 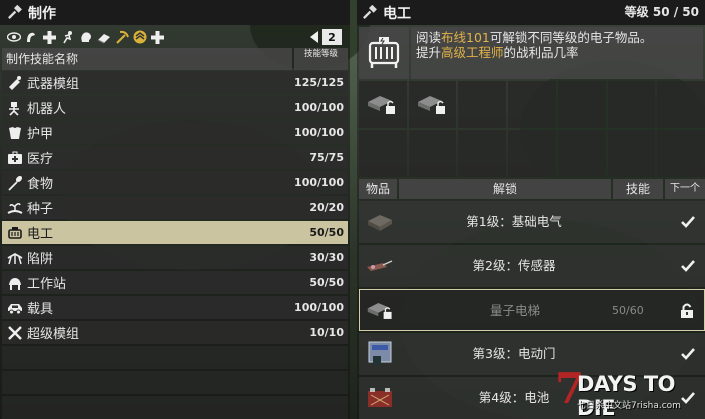 What do you see at coordinates (685, 189) in the screenshot?
I see `next-column: 下一个` at bounding box center [685, 189].